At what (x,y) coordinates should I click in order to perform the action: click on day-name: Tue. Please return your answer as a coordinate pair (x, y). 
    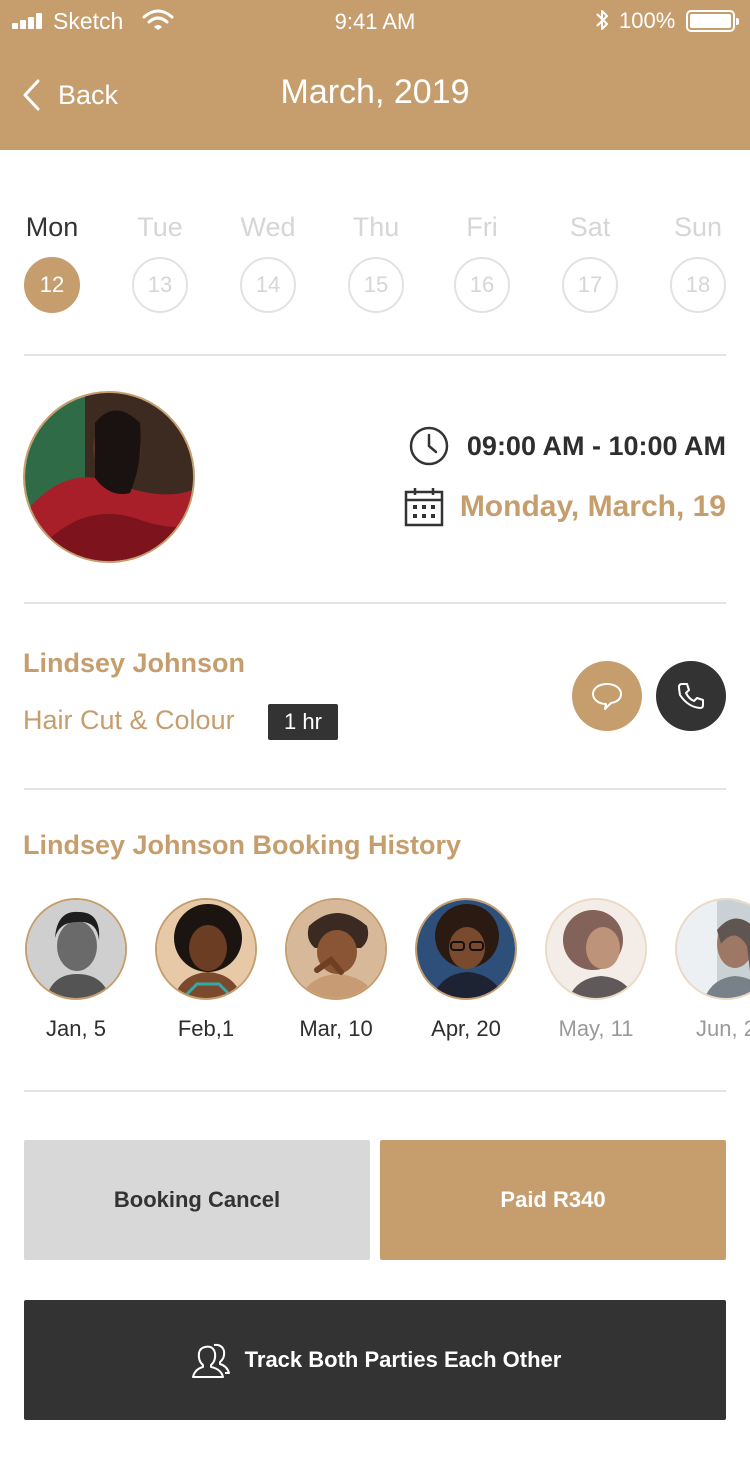
    Looking at the image, I should click on (160, 227).